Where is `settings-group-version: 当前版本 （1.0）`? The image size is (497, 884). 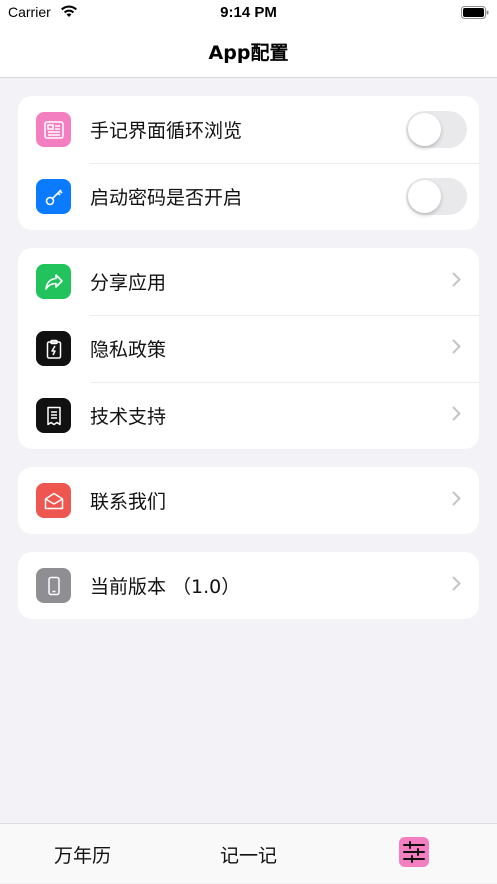 settings-group-version: 当前版本 （1.0） is located at coordinates (248, 585).